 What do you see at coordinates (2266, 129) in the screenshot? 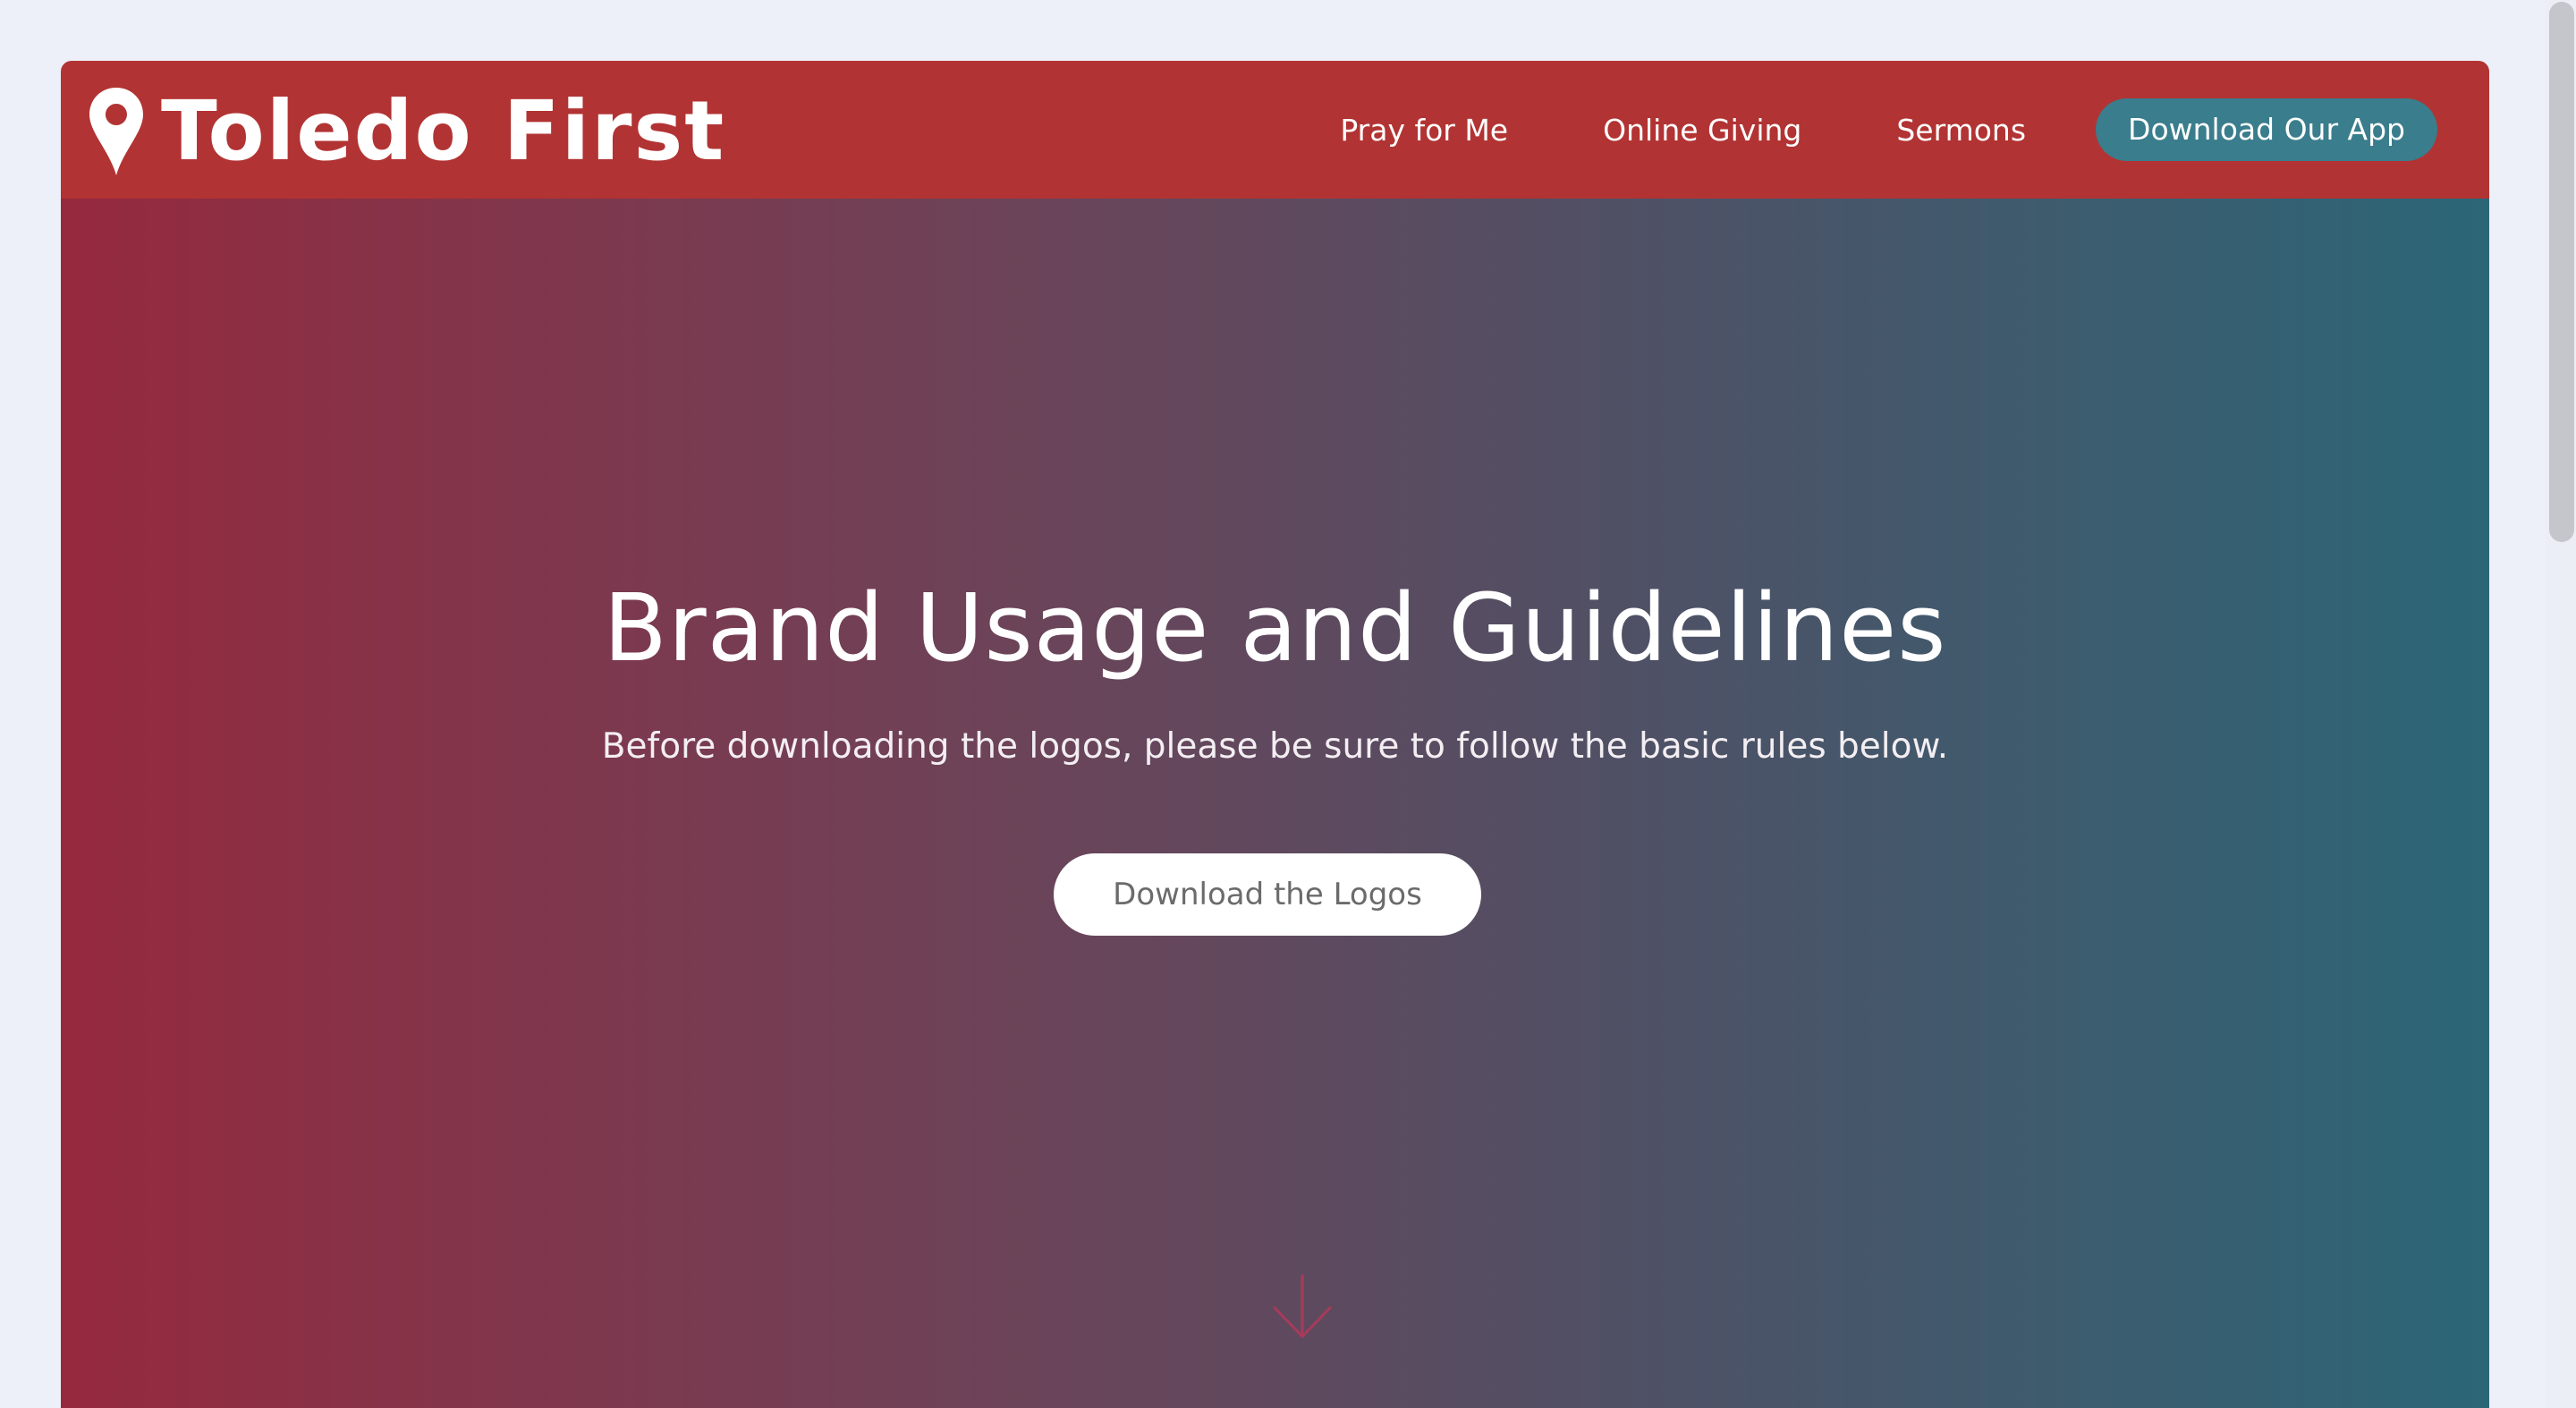
I see `download-app-button: Download Our App` at bounding box center [2266, 129].